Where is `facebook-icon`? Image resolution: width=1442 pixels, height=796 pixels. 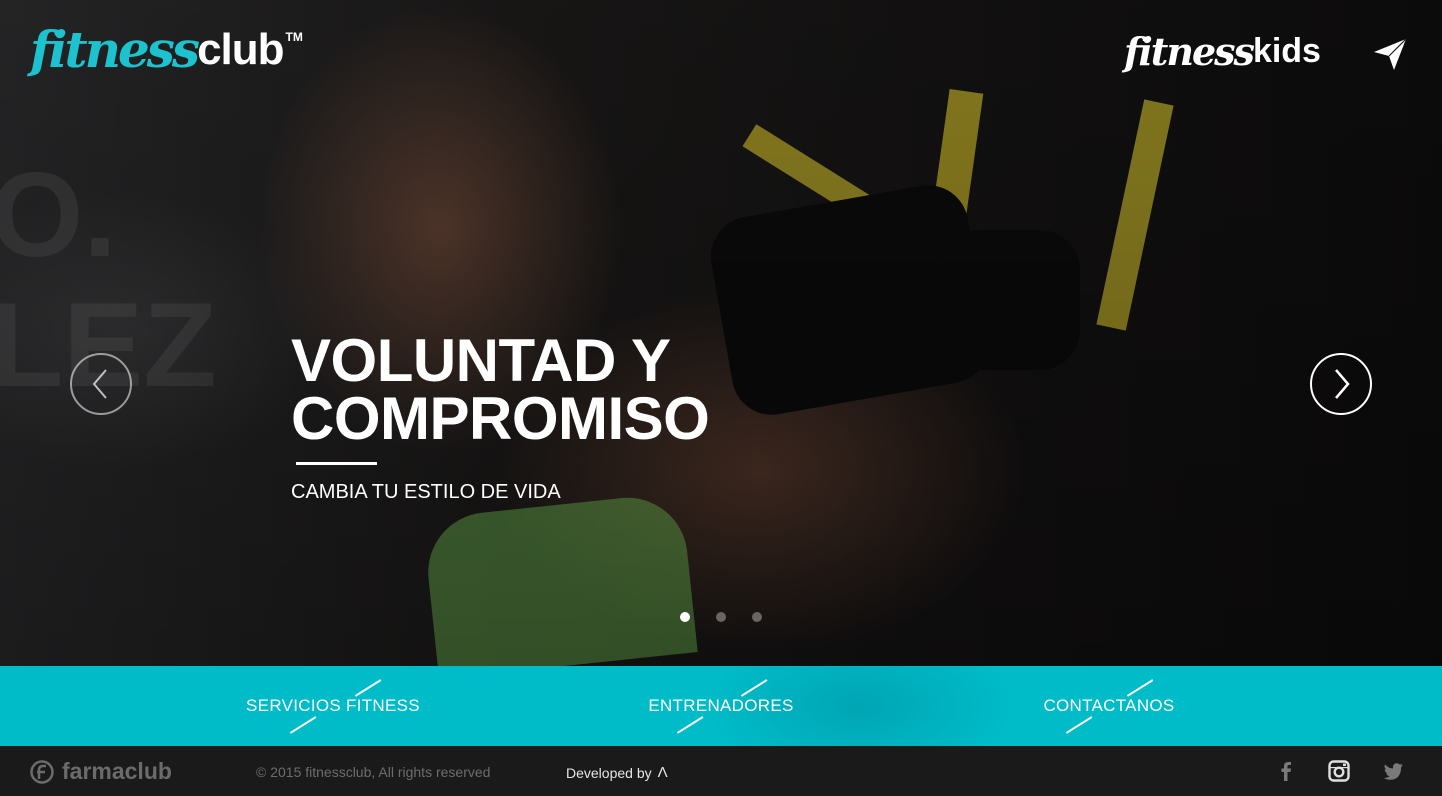 facebook-icon is located at coordinates (1286, 771).